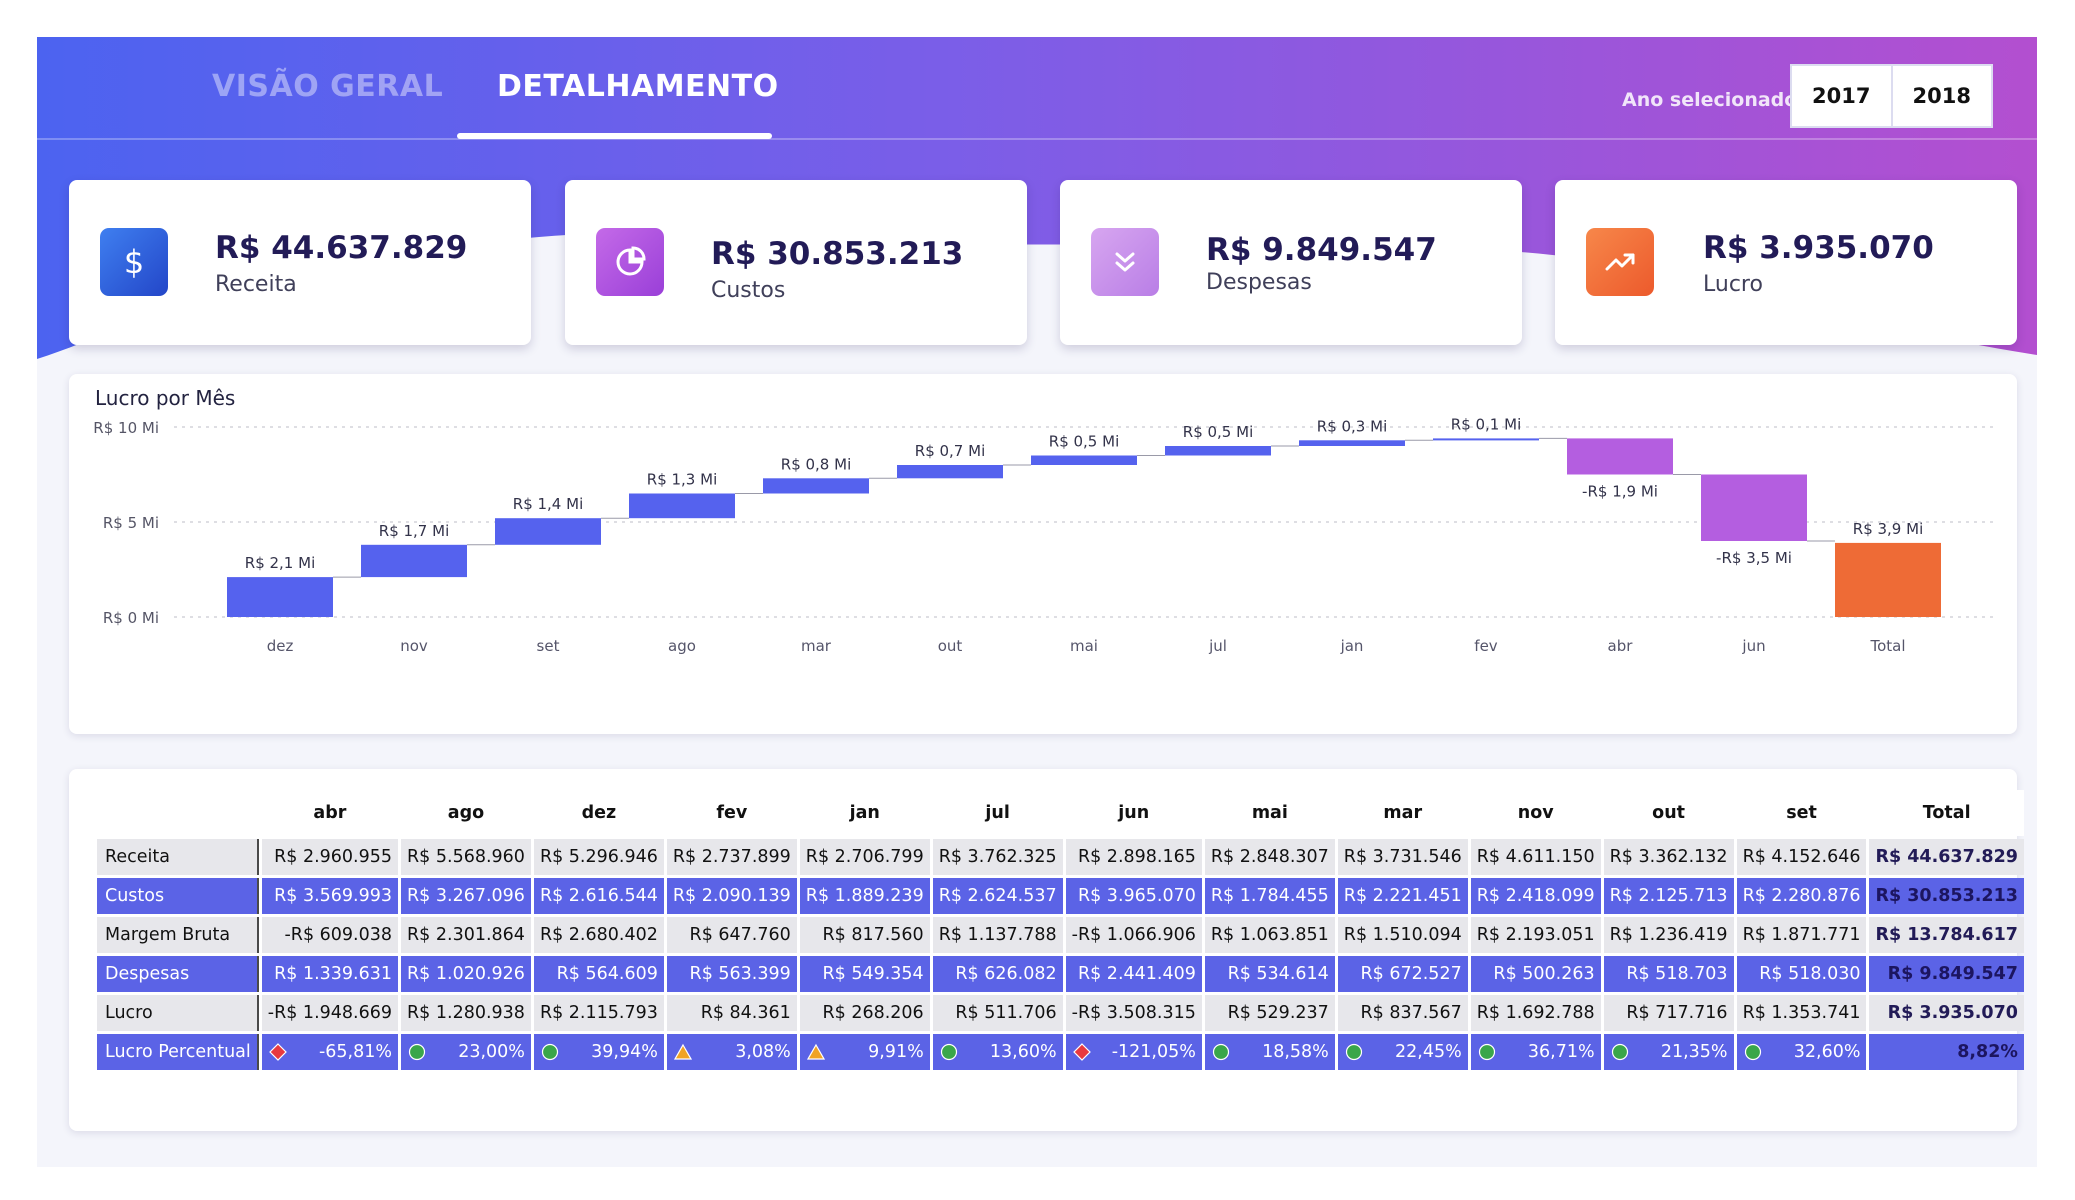  Describe the element at coordinates (330, 813) in the screenshot. I see `column-header: abr` at that location.